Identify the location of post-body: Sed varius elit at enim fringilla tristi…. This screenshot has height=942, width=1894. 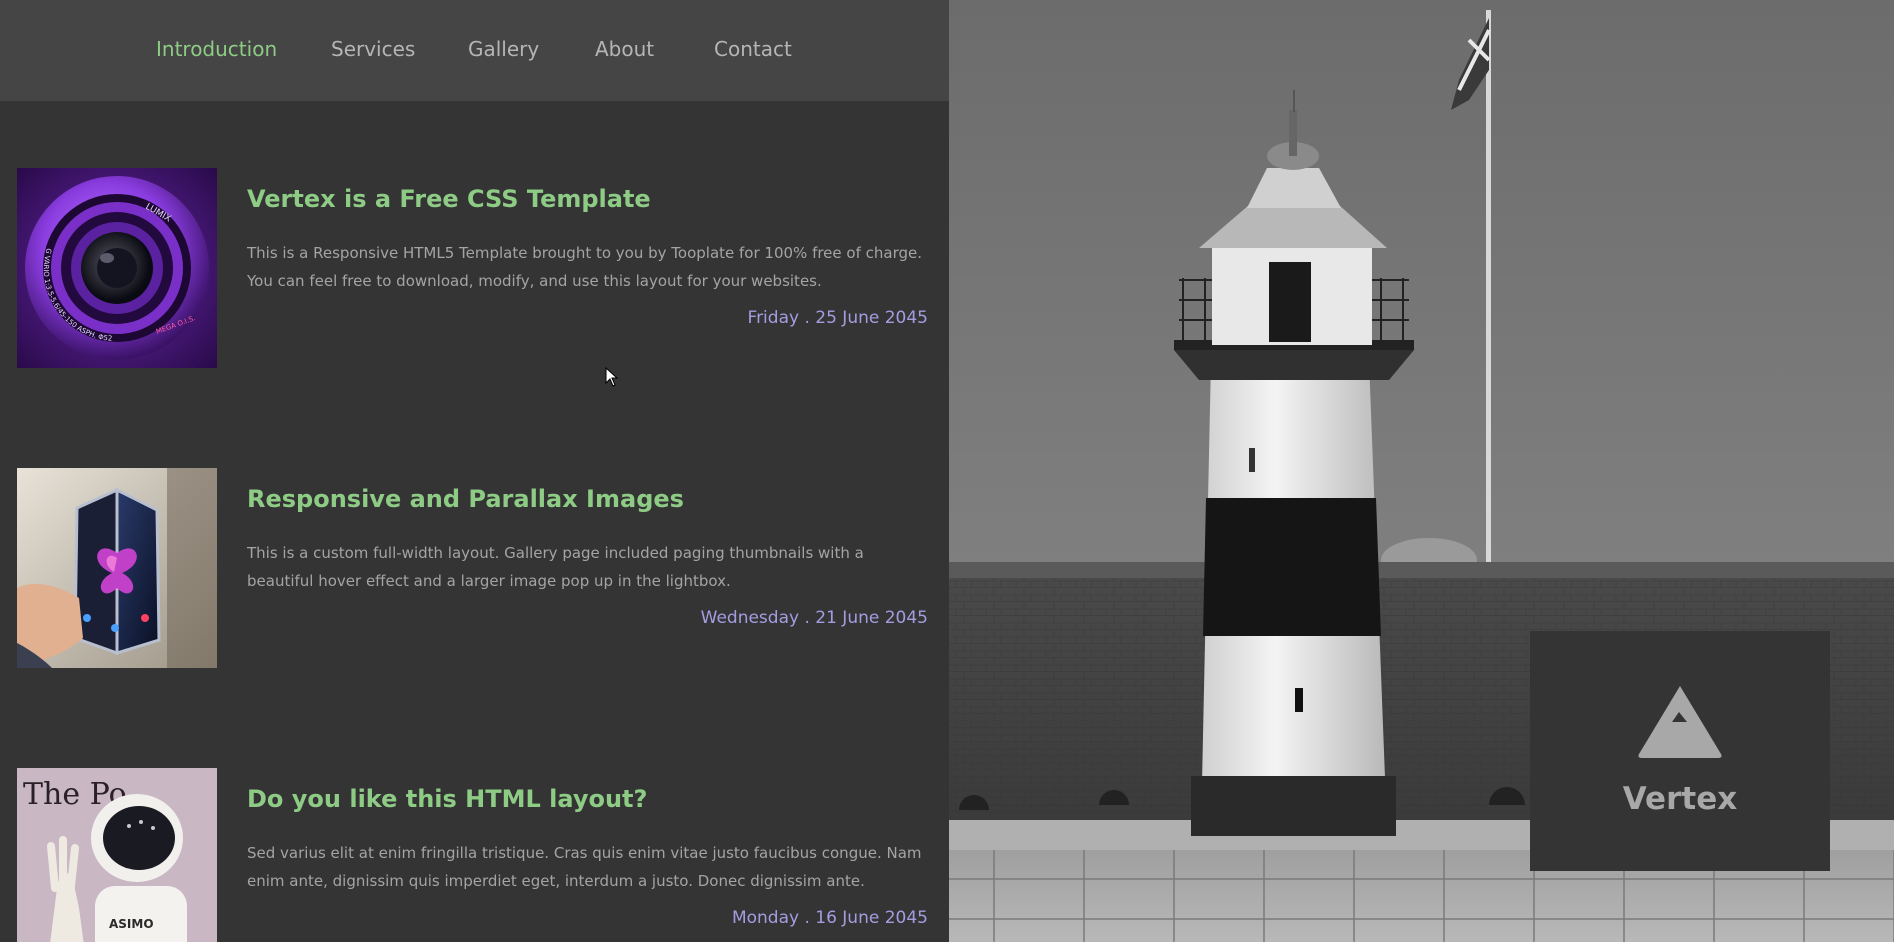
(584, 867).